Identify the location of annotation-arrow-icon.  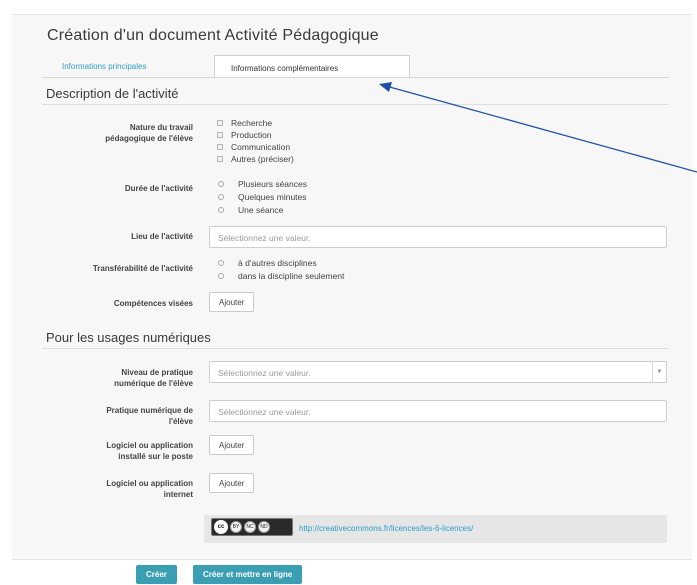
(538, 127).